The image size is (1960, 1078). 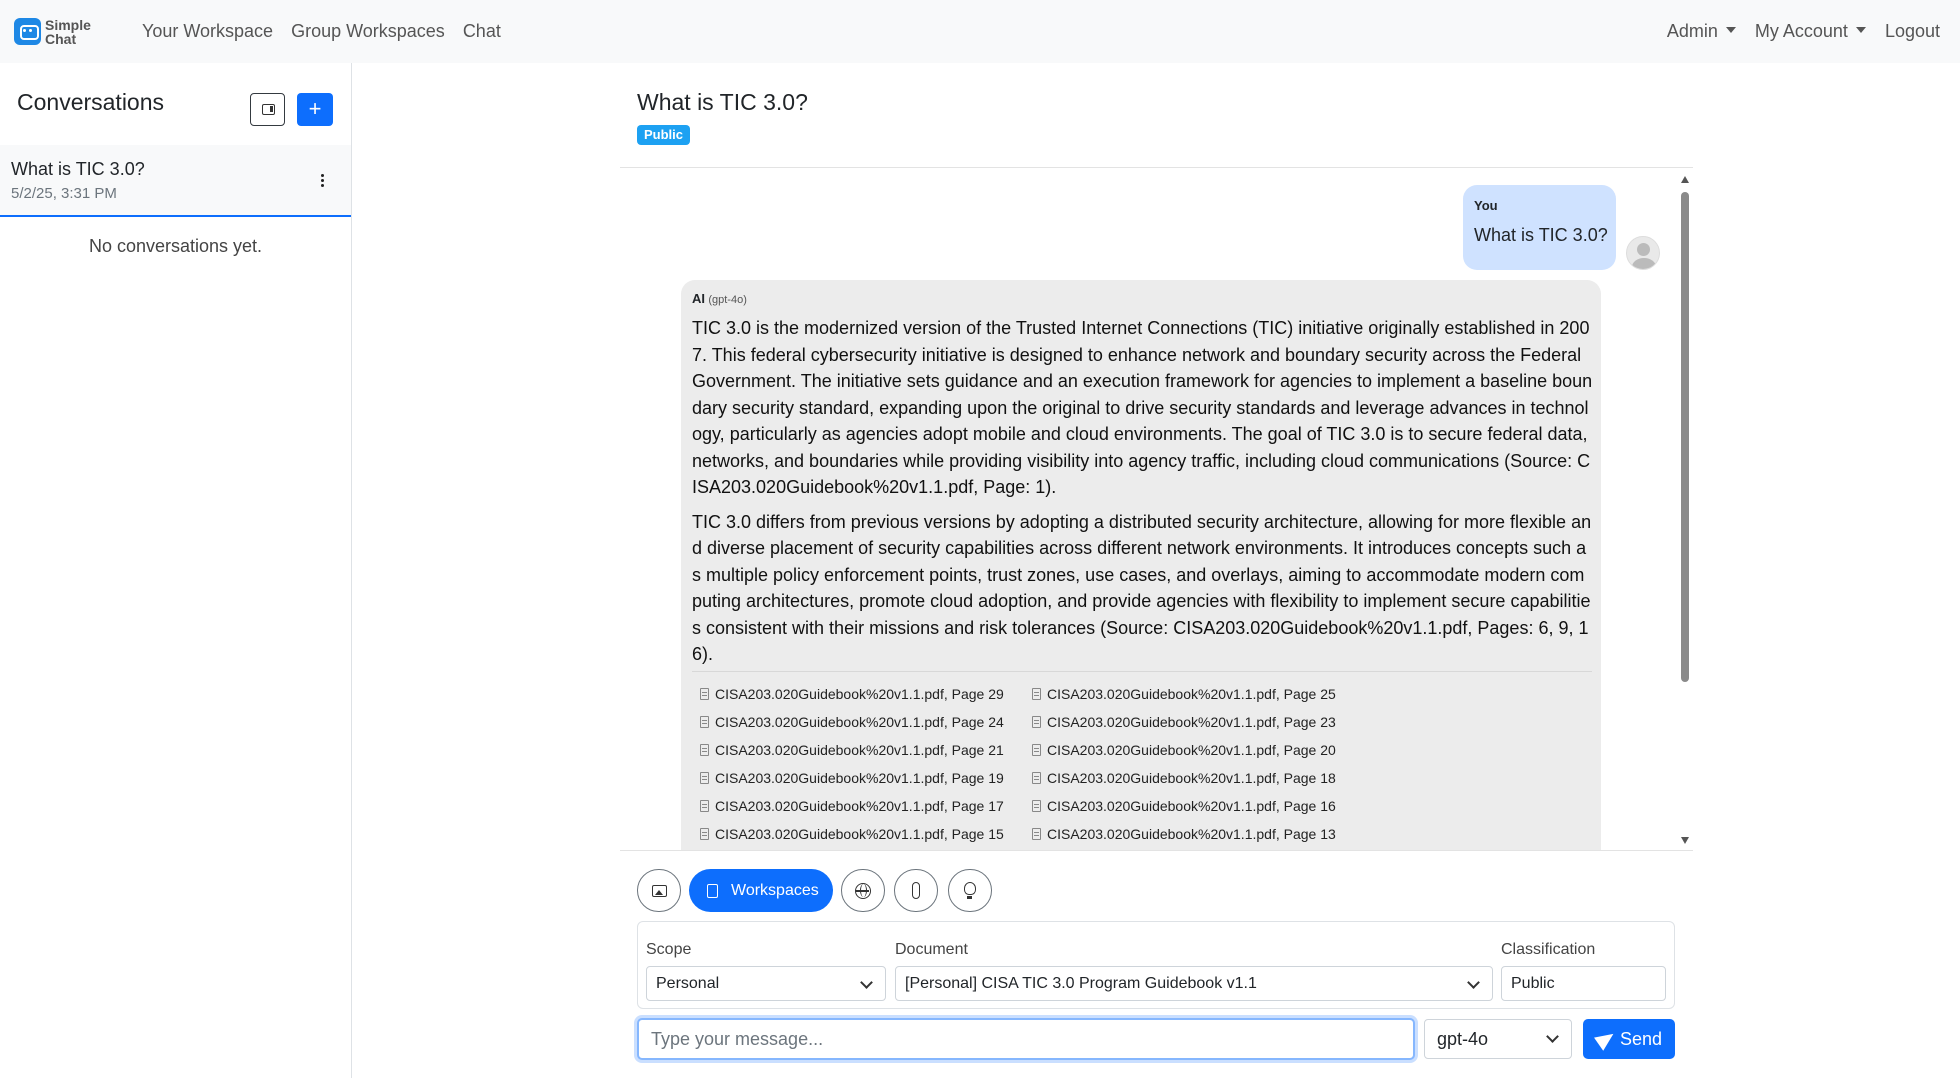 What do you see at coordinates (1191, 750) in the screenshot?
I see `citation-text: CISA203.020Guidebook%20v1.1.pdf, Page 20` at bounding box center [1191, 750].